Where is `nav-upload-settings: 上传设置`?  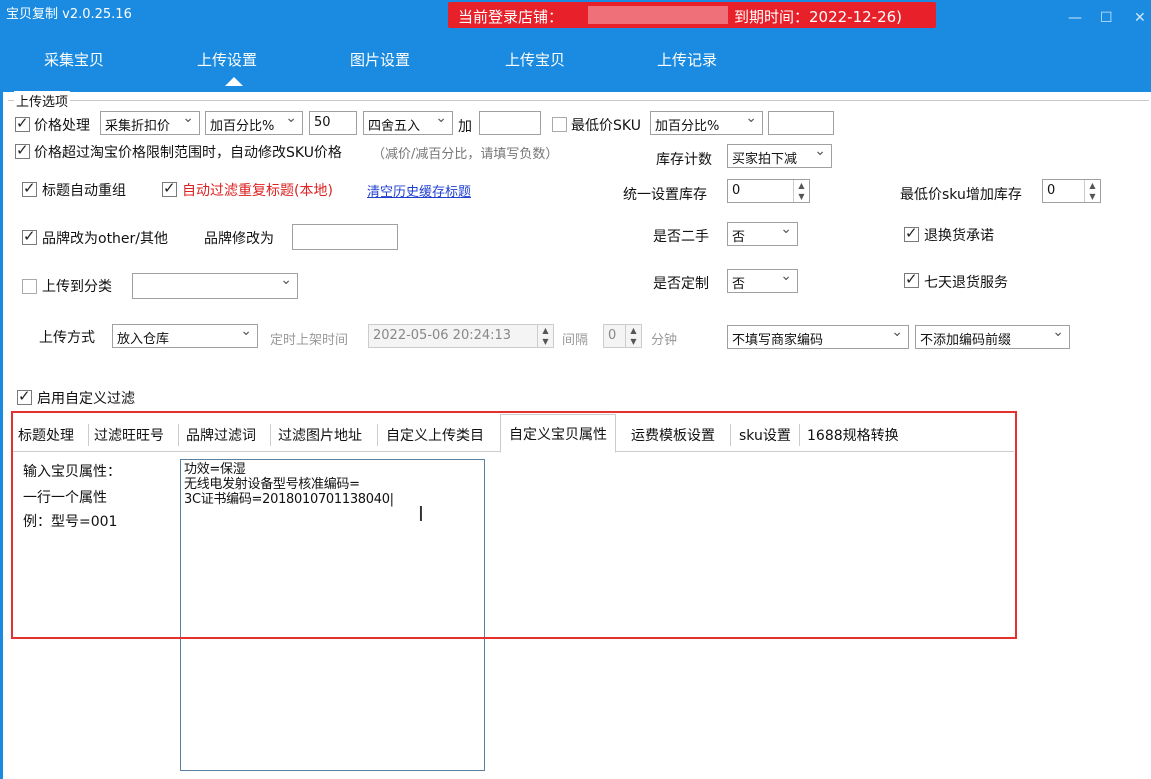
nav-upload-settings: 上传设置 is located at coordinates (227, 59).